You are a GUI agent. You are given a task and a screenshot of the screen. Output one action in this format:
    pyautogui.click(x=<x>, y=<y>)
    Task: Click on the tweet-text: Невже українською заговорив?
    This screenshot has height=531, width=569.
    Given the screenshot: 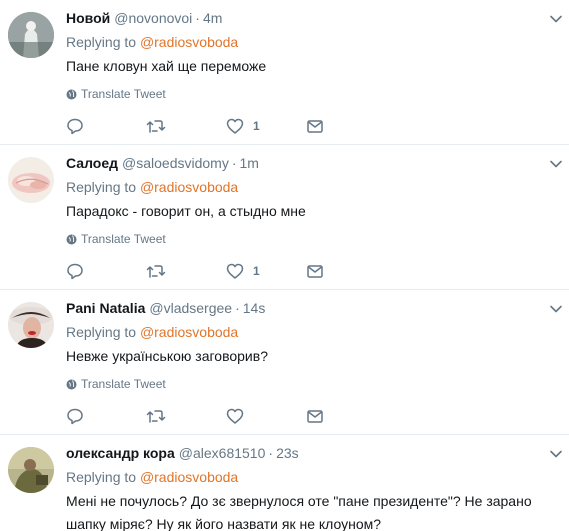 What is the action you would take?
    pyautogui.click(x=167, y=356)
    